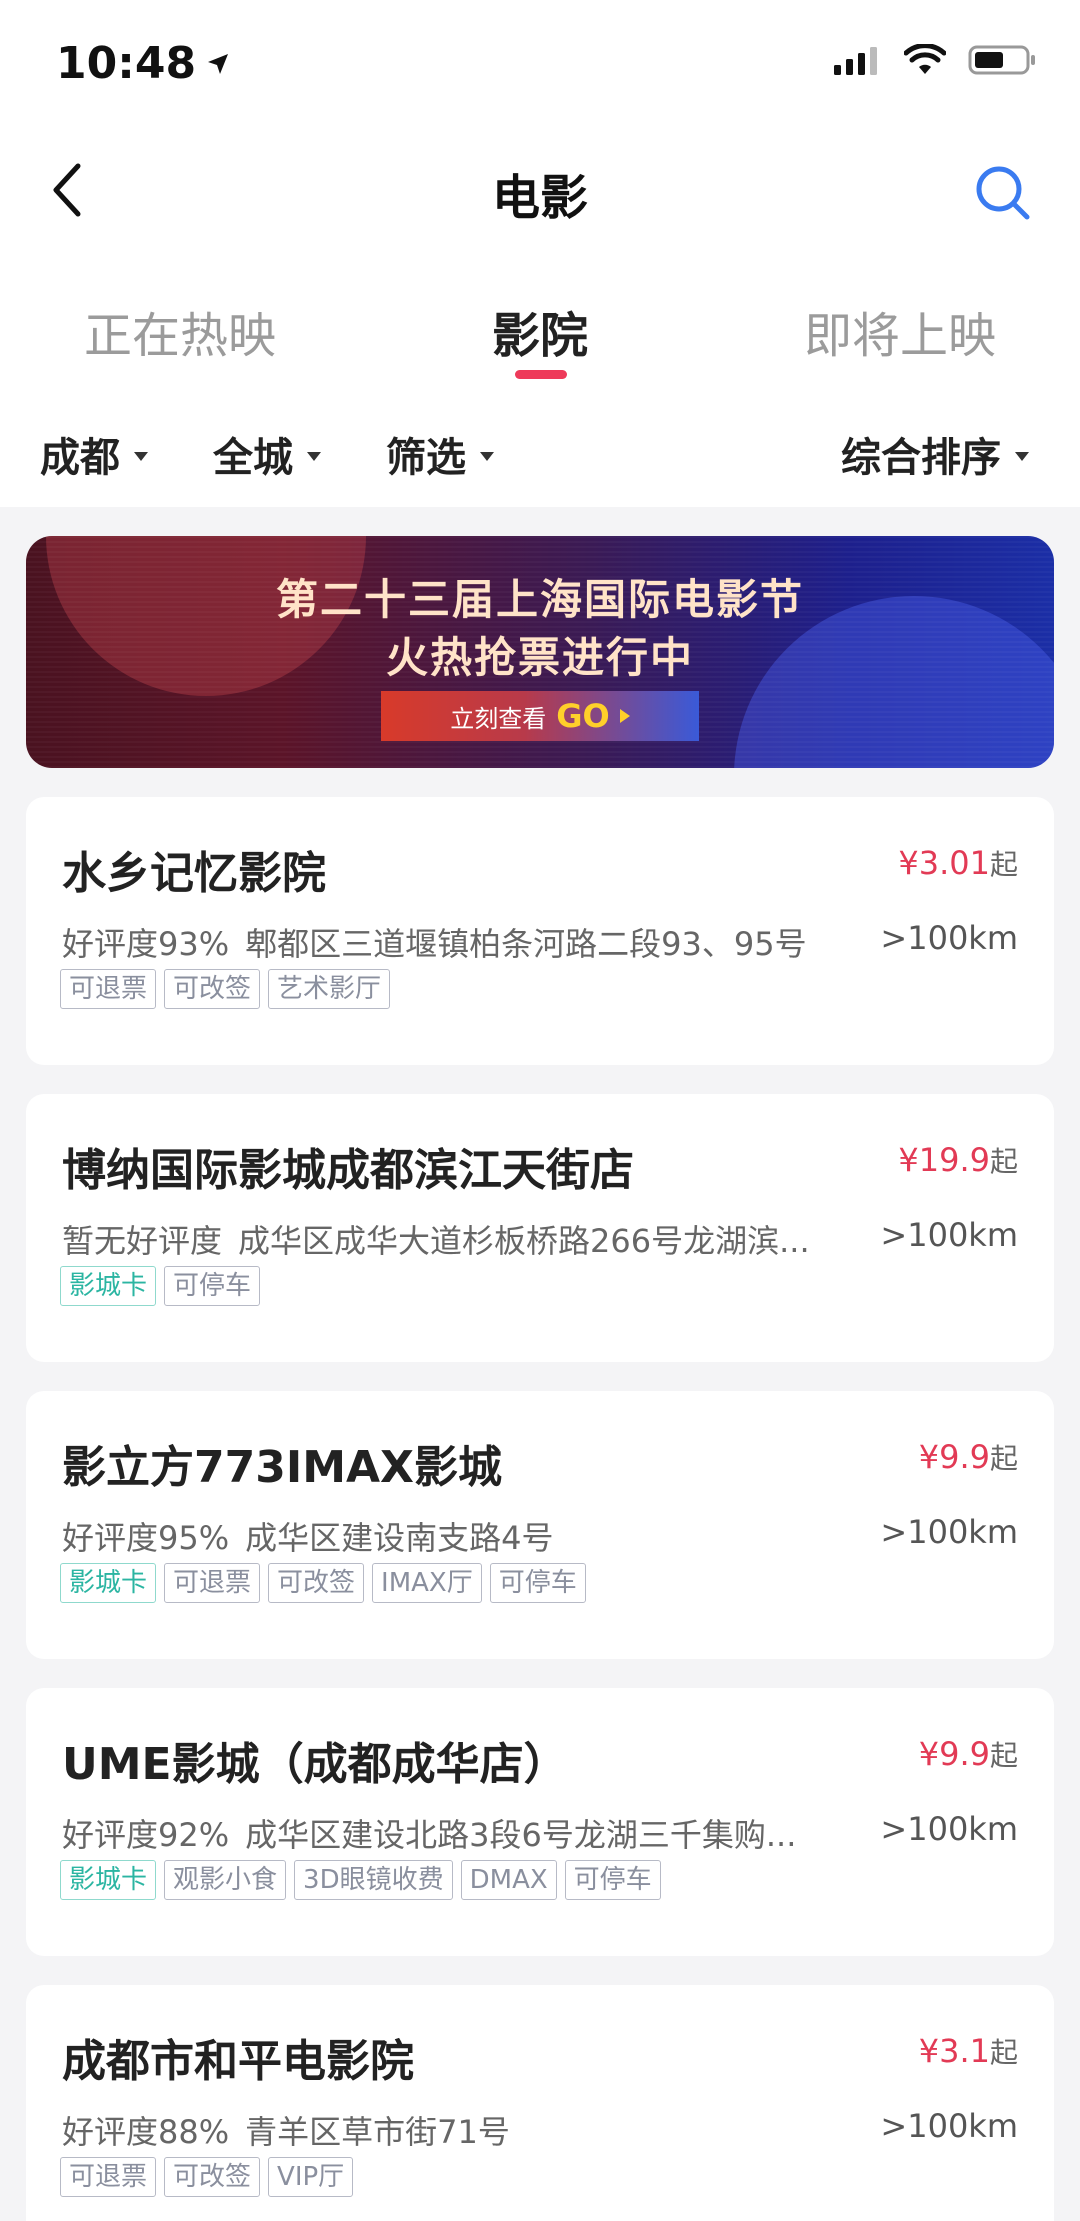 The width and height of the screenshot is (1080, 2221). I want to click on tab-coming-soon: 即将上映, so click(900, 331).